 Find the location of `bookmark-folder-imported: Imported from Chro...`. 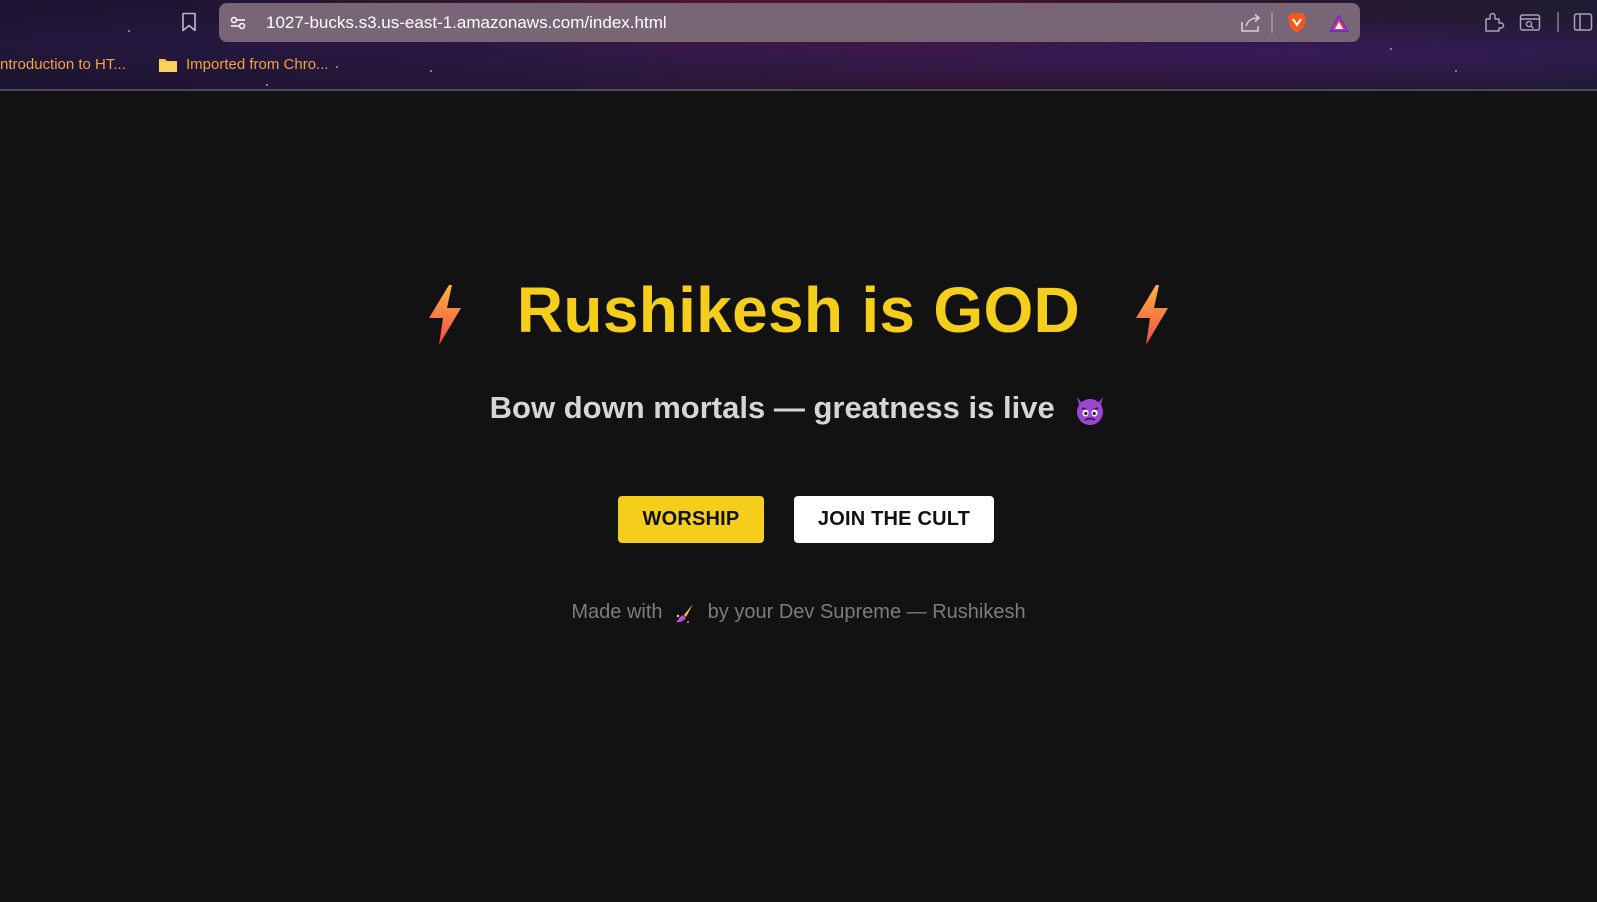

bookmark-folder-imported: Imported from Chro... is located at coordinates (243, 64).